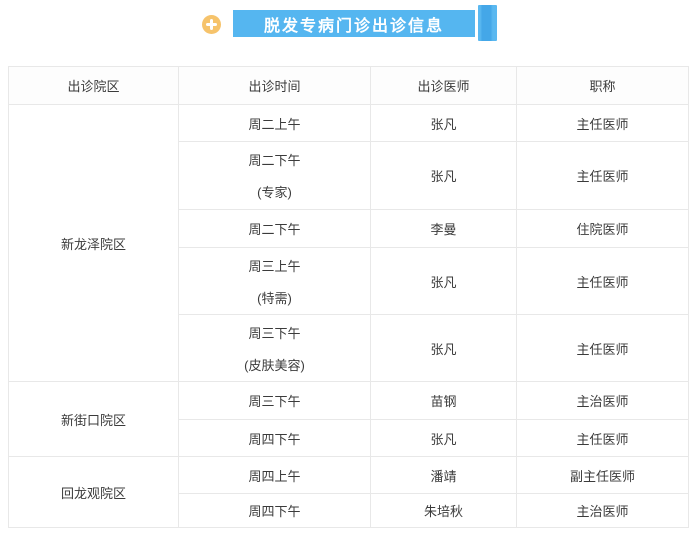 Image resolution: width=696 pixels, height=539 pixels. I want to click on column-header-campus: 出诊院区, so click(93, 85).